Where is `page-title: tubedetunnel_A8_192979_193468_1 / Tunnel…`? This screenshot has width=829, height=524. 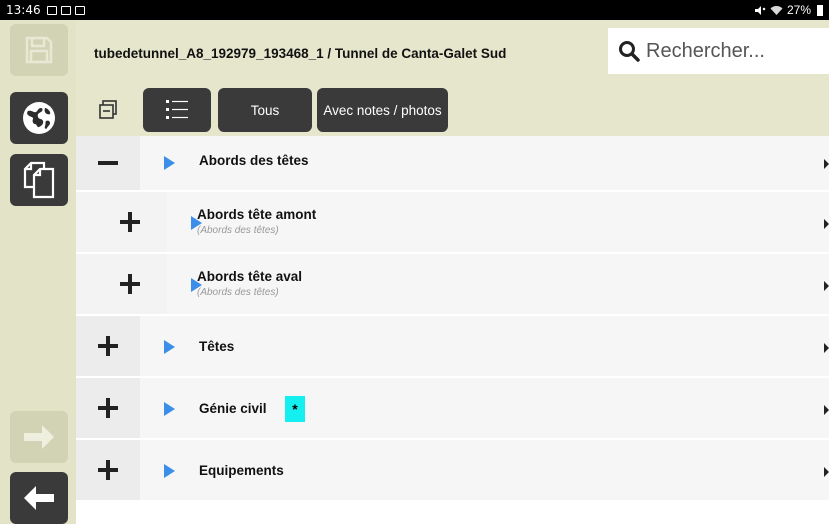 page-title: tubedetunnel_A8_192979_193468_1 / Tunnel… is located at coordinates (300, 53).